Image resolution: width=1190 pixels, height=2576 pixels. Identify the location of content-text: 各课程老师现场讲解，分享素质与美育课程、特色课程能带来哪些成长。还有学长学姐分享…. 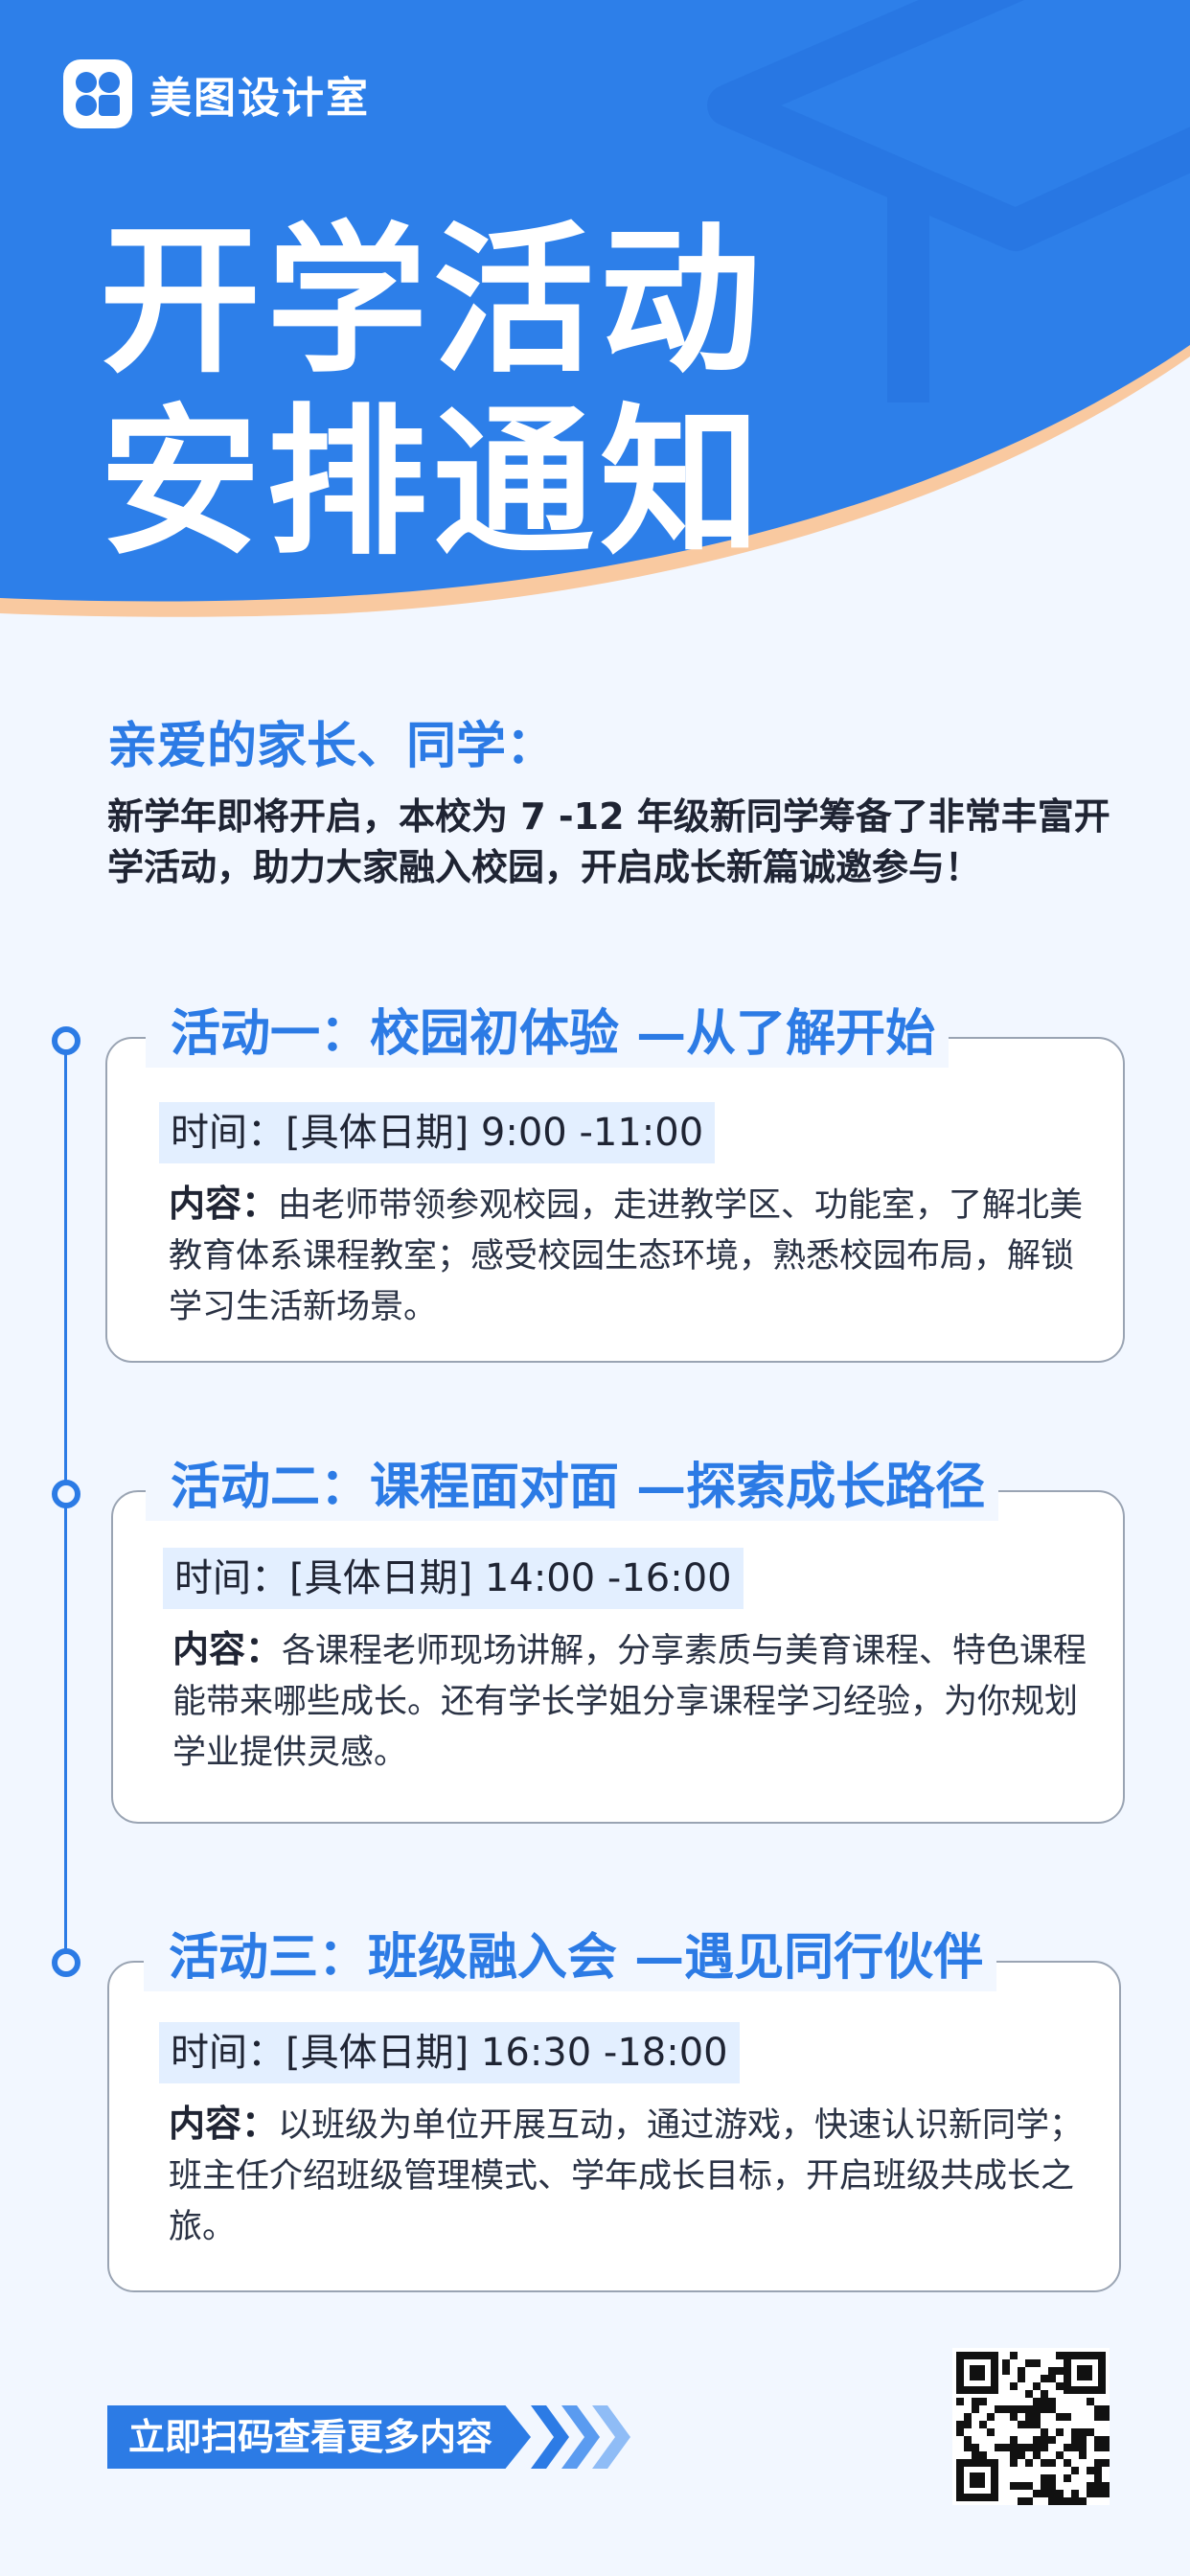
(630, 1702).